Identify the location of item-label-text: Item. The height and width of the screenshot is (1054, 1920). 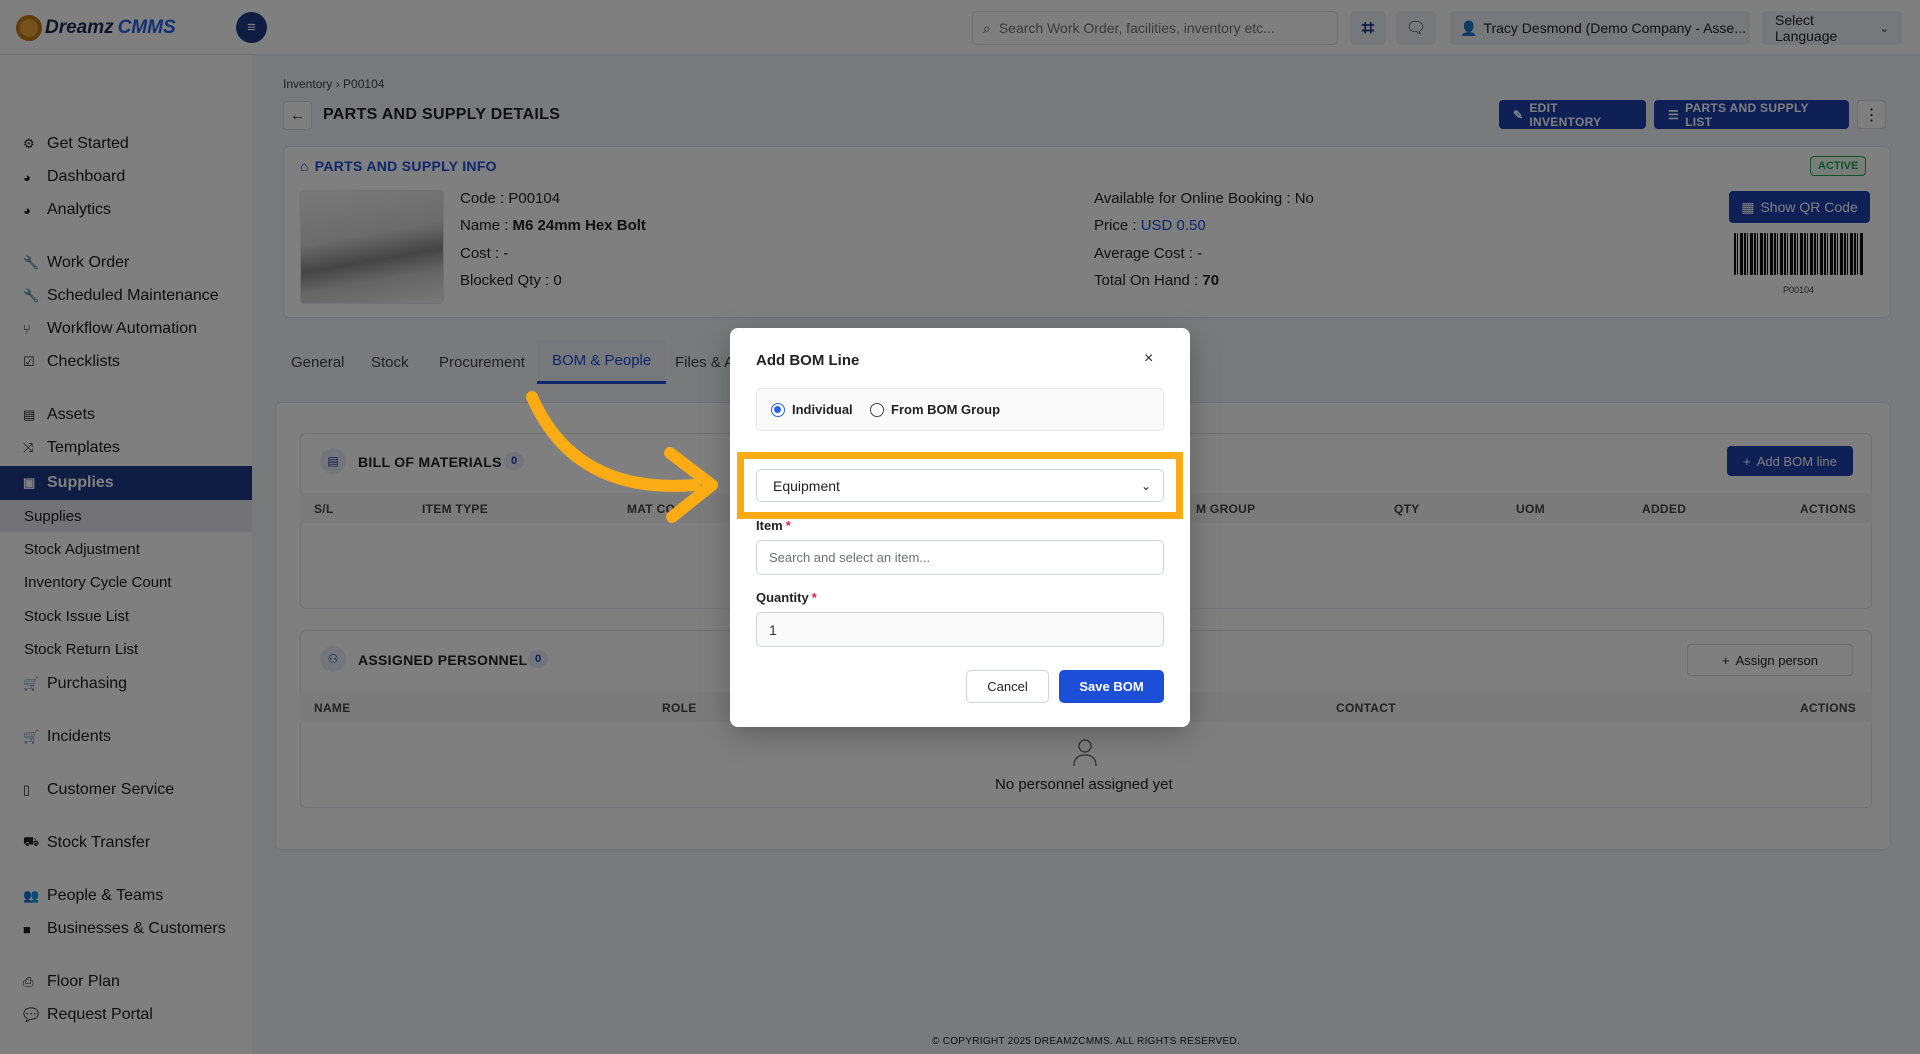
(769, 525).